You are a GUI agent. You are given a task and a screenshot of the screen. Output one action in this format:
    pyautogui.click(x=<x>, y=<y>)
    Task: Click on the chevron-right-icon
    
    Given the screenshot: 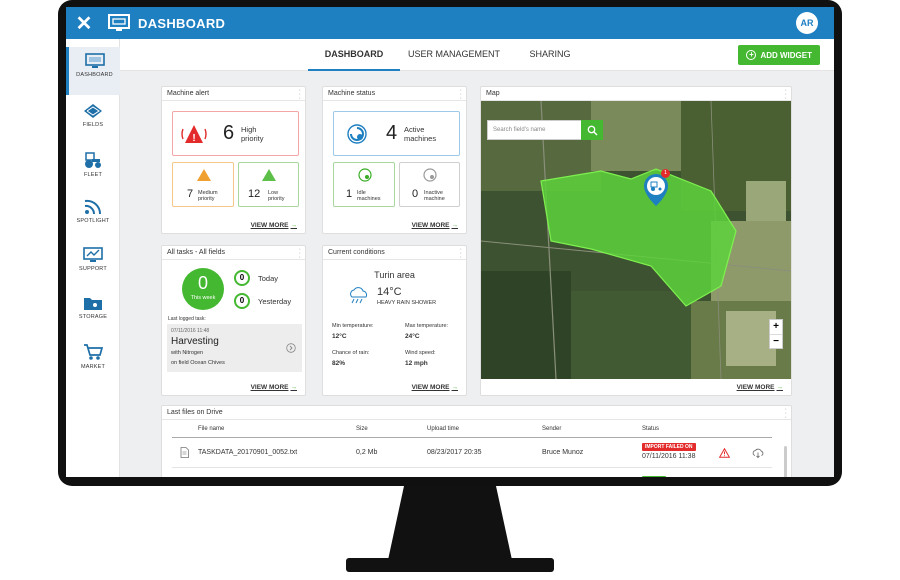 What is the action you would take?
    pyautogui.click(x=291, y=348)
    